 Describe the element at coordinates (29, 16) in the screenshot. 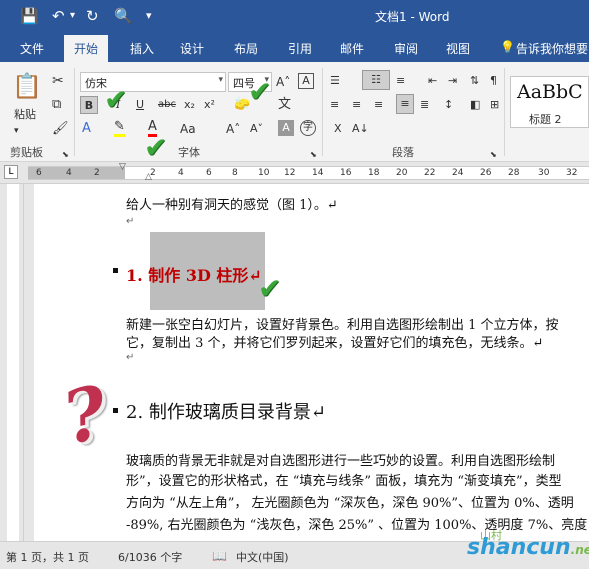

I see `save-icon: 💾` at that location.